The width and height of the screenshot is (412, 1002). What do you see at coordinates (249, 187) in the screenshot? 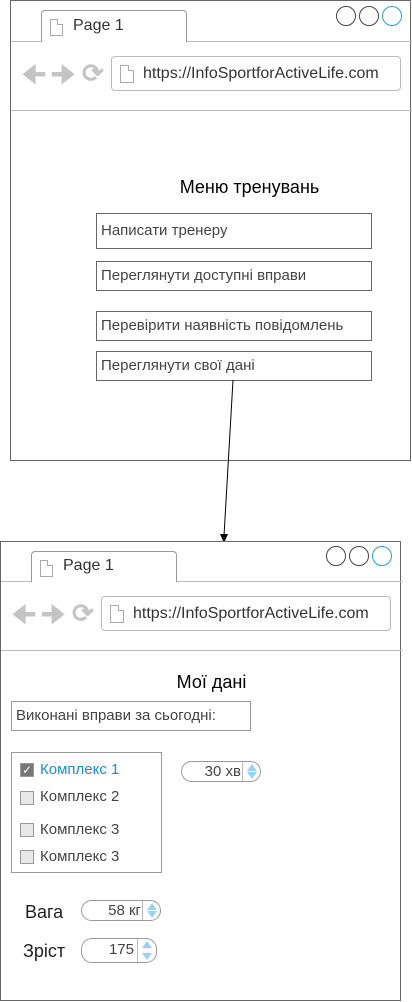
I see `page-title: Меню тренувань` at bounding box center [249, 187].